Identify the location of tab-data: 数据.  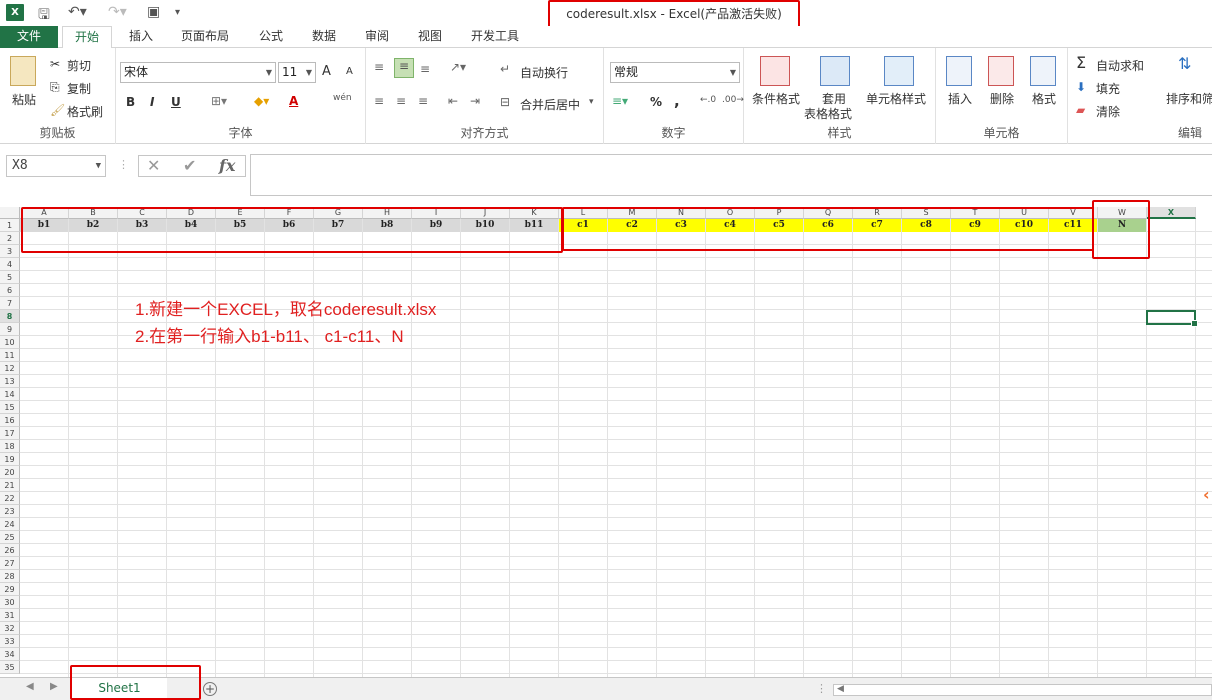
(324, 37).